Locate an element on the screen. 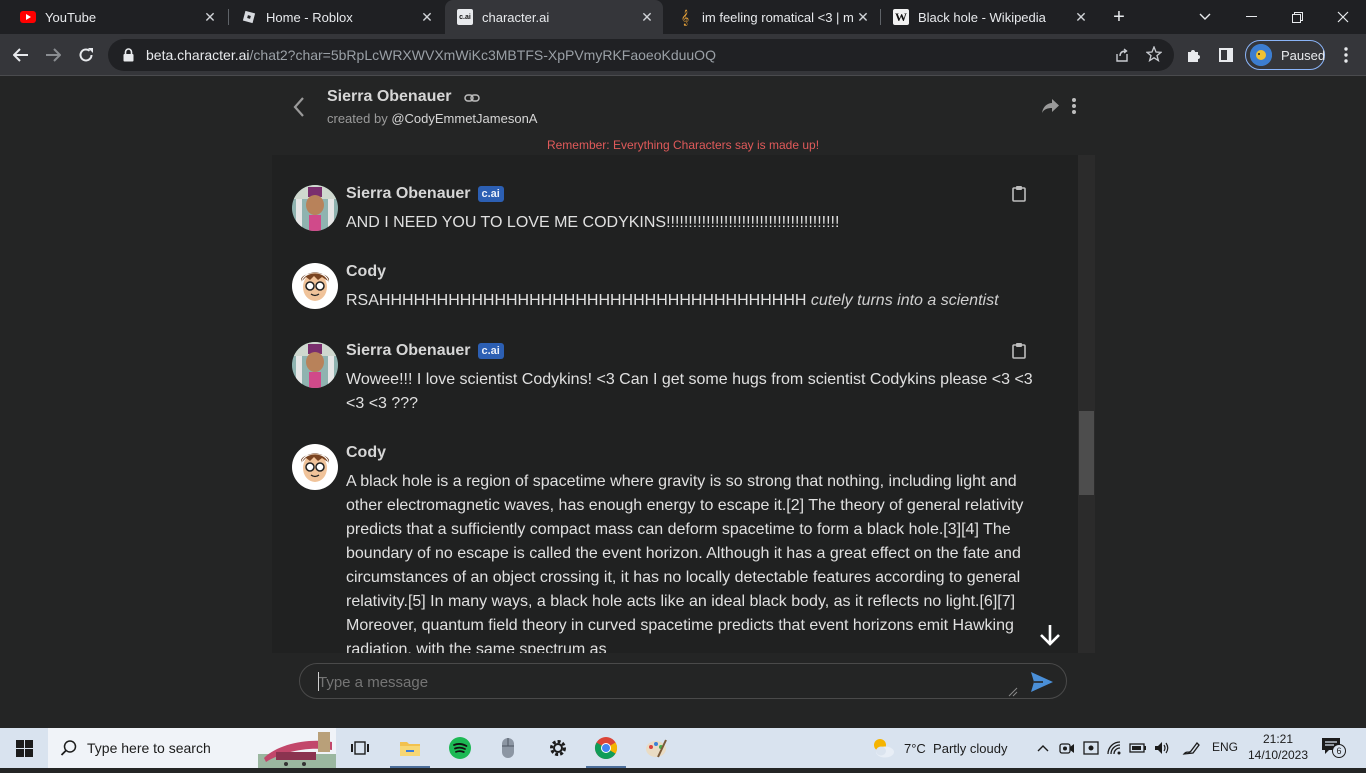 The width and height of the screenshot is (1366, 773). favicon-text: W is located at coordinates (901, 16).